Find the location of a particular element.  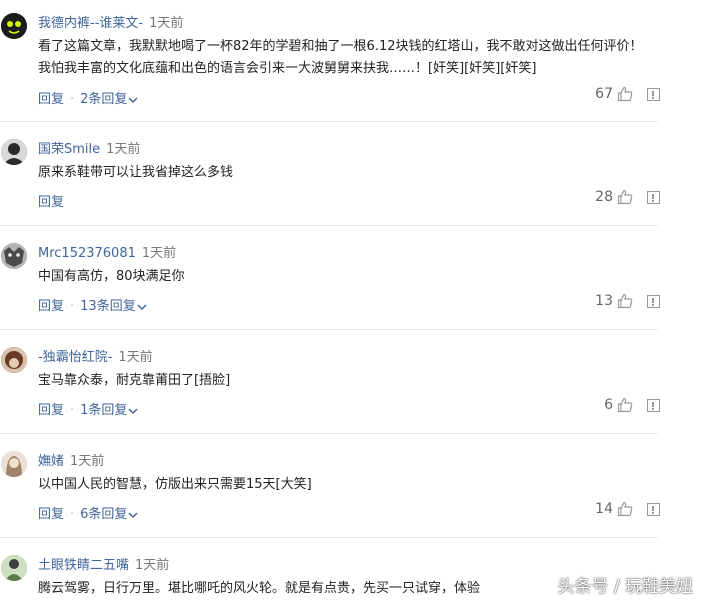

like-area: 28 is located at coordinates (627, 197).